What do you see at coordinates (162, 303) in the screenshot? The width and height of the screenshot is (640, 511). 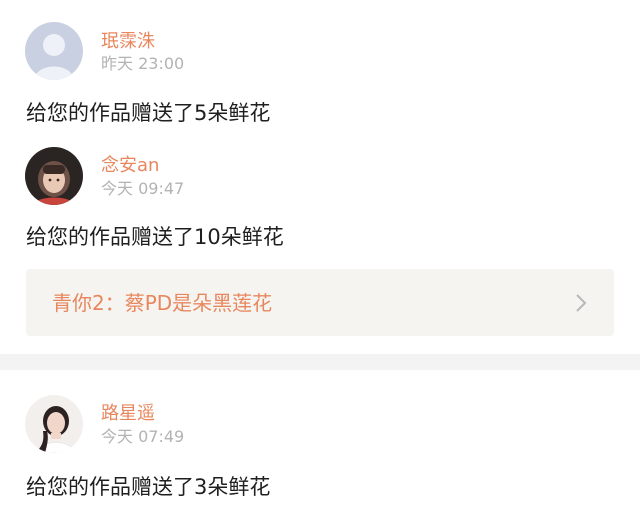 I see `quoted-post-title: 青你2：蔡PD是朵黑莲花` at bounding box center [162, 303].